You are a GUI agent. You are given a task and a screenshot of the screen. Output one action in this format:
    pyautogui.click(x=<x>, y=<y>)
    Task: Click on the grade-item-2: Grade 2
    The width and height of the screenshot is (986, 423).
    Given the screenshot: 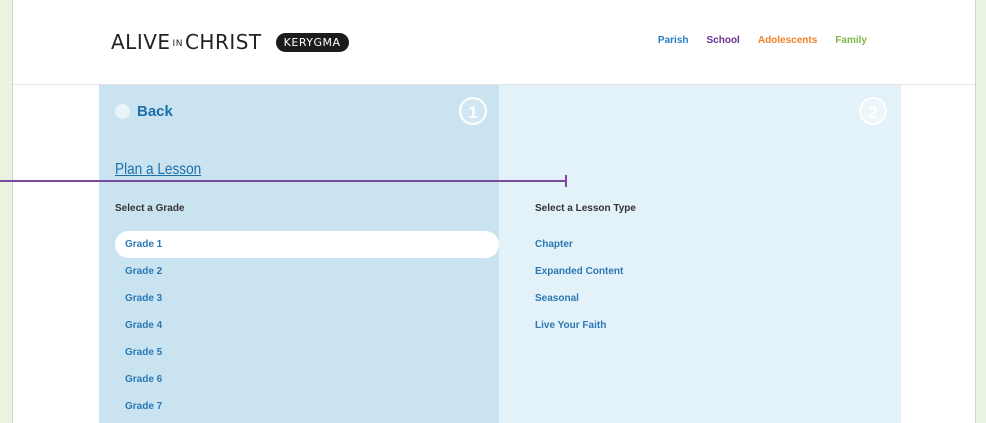 What is the action you would take?
    pyautogui.click(x=307, y=271)
    